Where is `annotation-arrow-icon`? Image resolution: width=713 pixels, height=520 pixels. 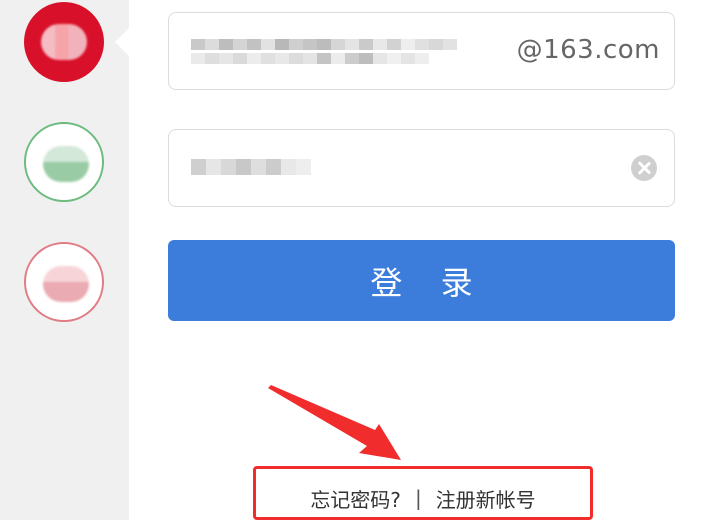
annotation-arrow-icon is located at coordinates (334, 422).